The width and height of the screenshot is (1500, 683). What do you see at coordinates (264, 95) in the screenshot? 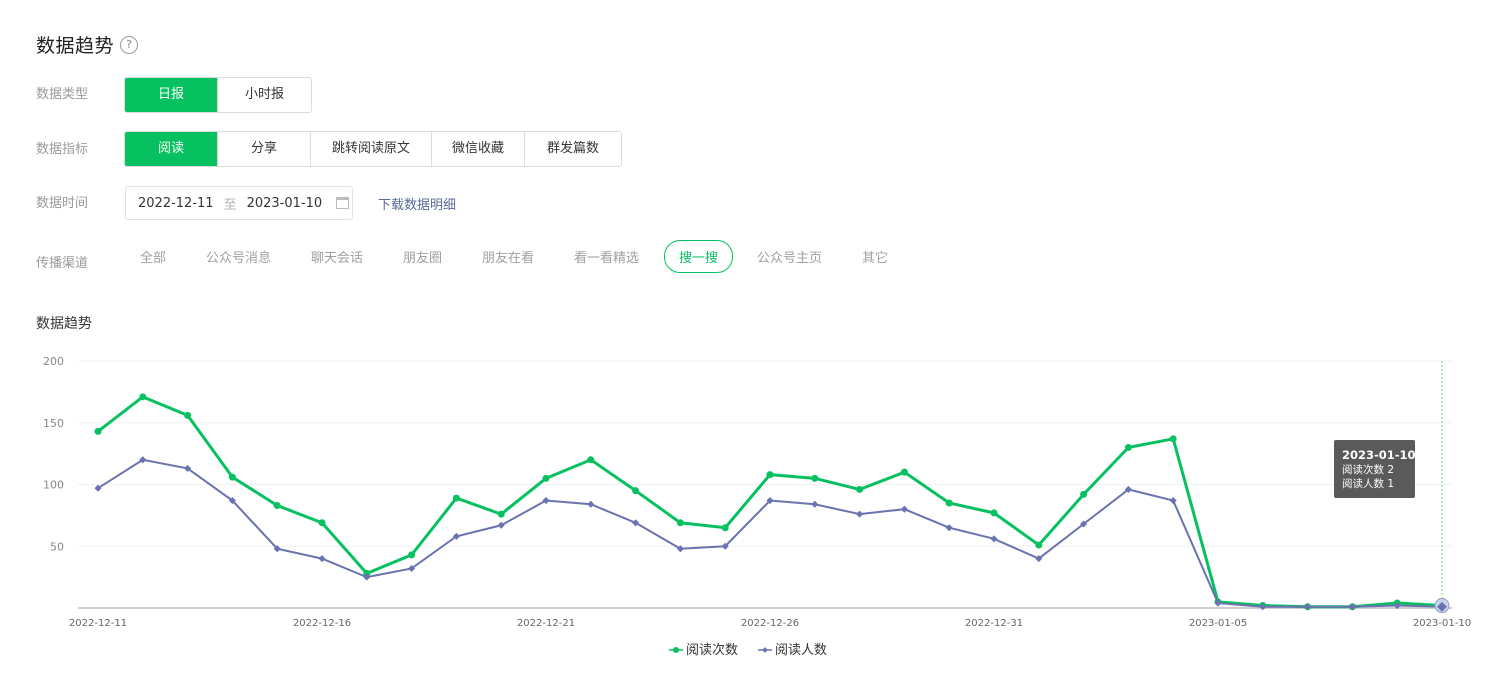
I see `data-type-option: 小时报` at bounding box center [264, 95].